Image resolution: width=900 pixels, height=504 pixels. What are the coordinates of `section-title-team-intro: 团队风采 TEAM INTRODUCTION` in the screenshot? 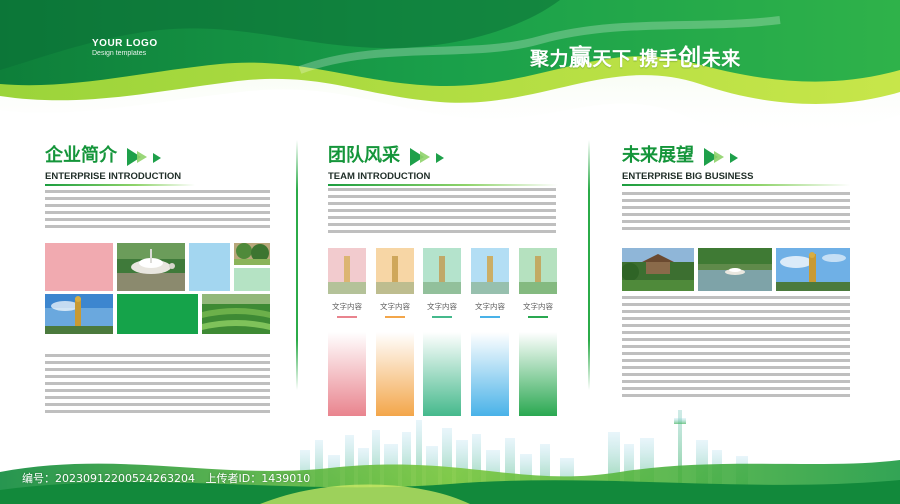 It's located at (443, 166).